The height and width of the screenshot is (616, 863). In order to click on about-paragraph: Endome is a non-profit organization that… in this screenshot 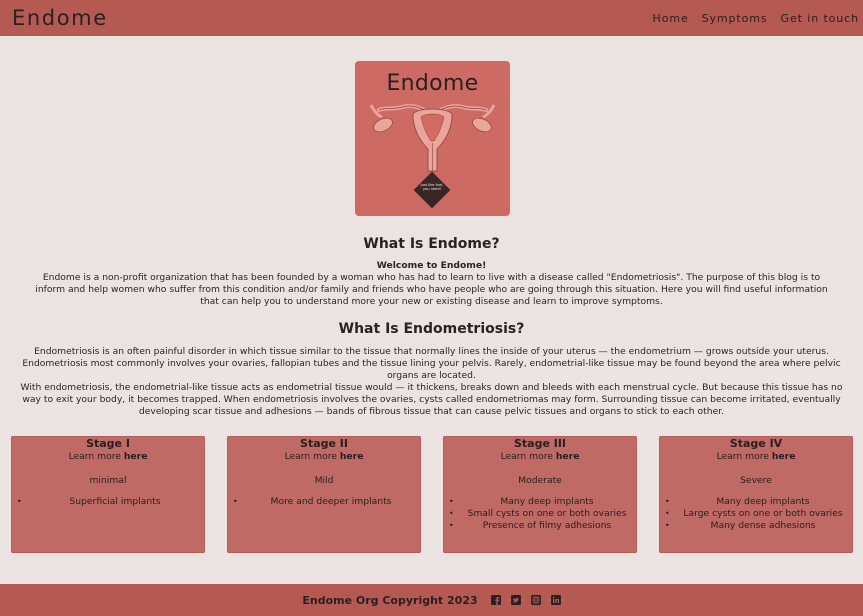, I will do `click(431, 290)`.